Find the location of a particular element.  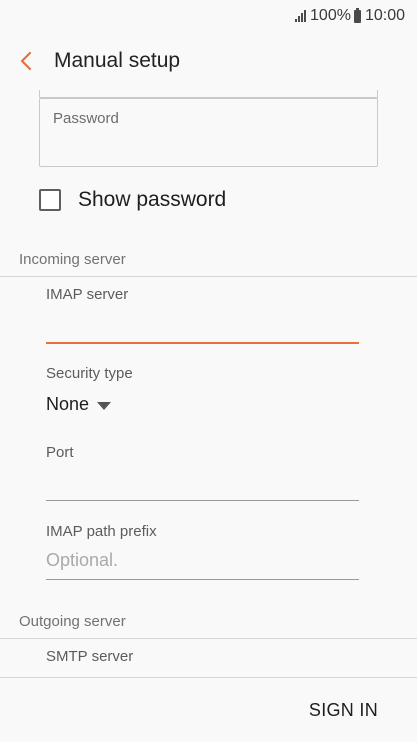

security-type-dropdown: None is located at coordinates (79, 404).